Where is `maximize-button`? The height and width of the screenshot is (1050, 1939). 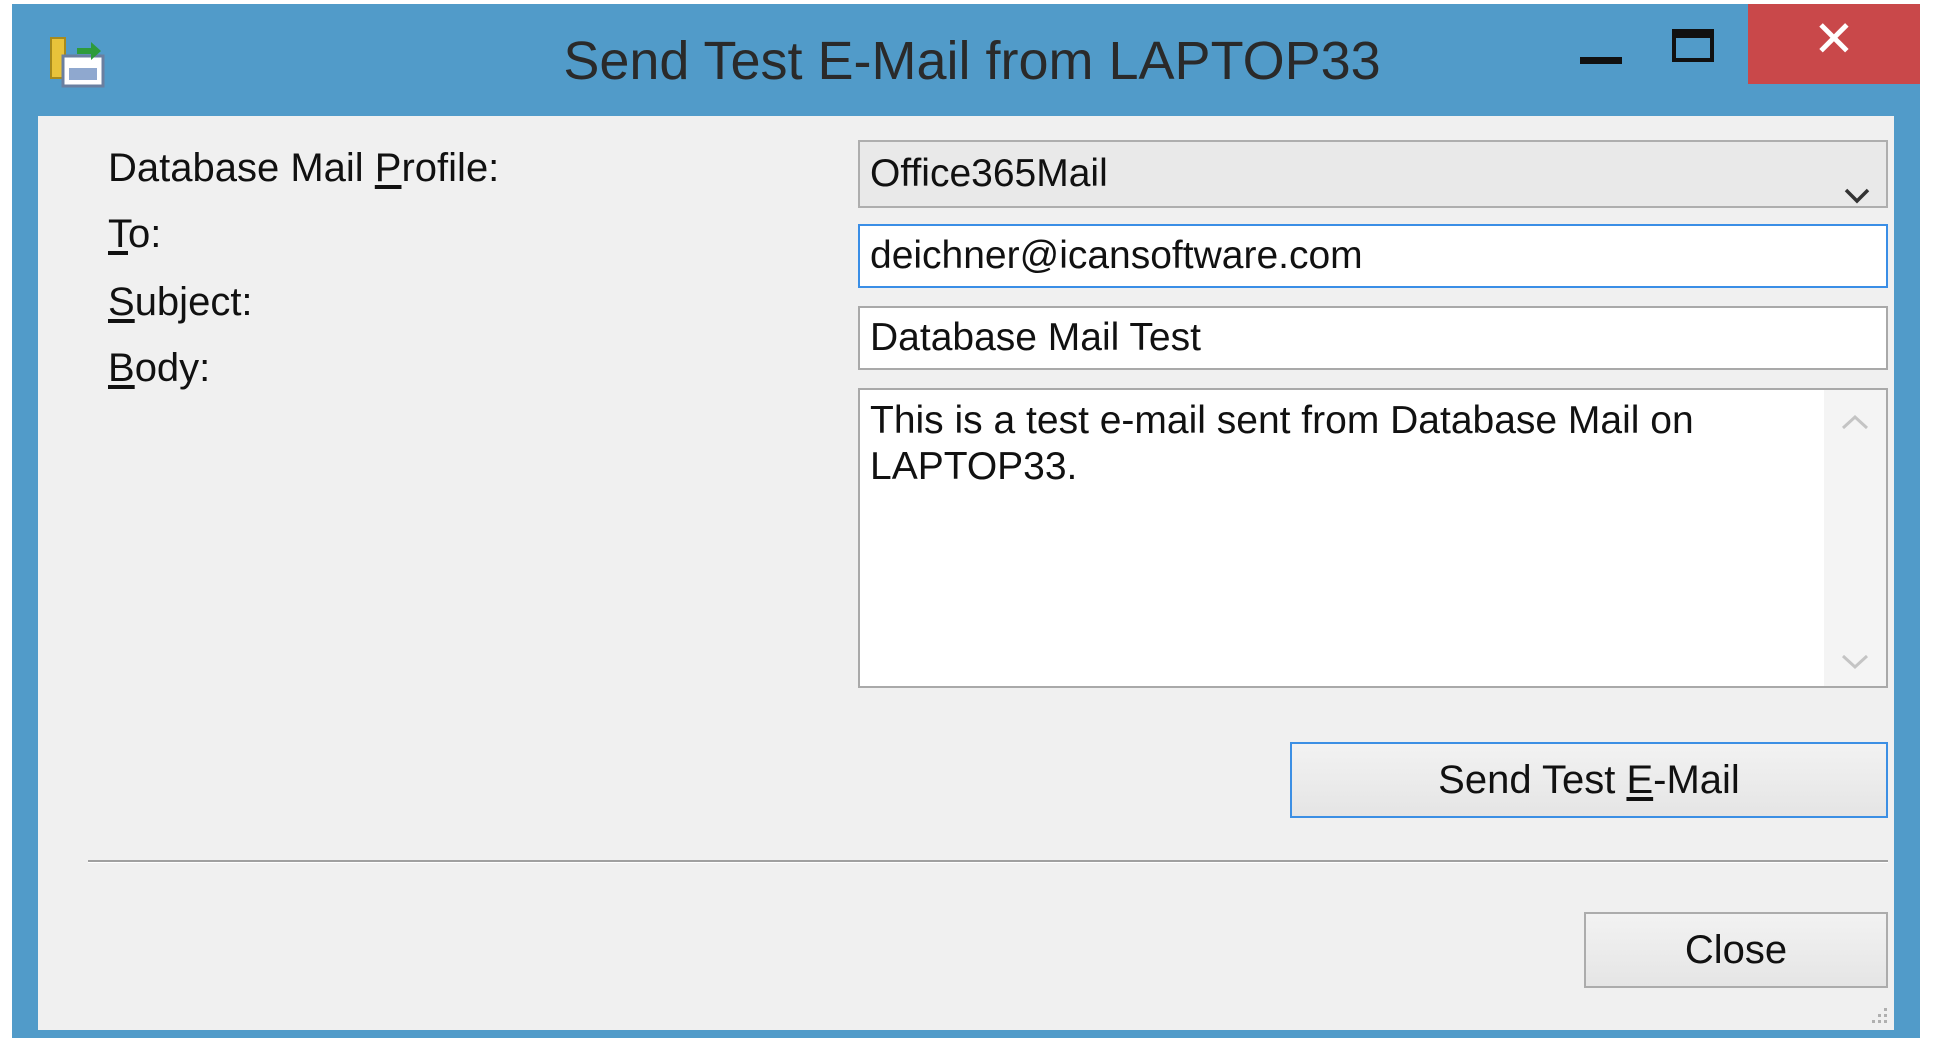
maximize-button is located at coordinates (1697, 44).